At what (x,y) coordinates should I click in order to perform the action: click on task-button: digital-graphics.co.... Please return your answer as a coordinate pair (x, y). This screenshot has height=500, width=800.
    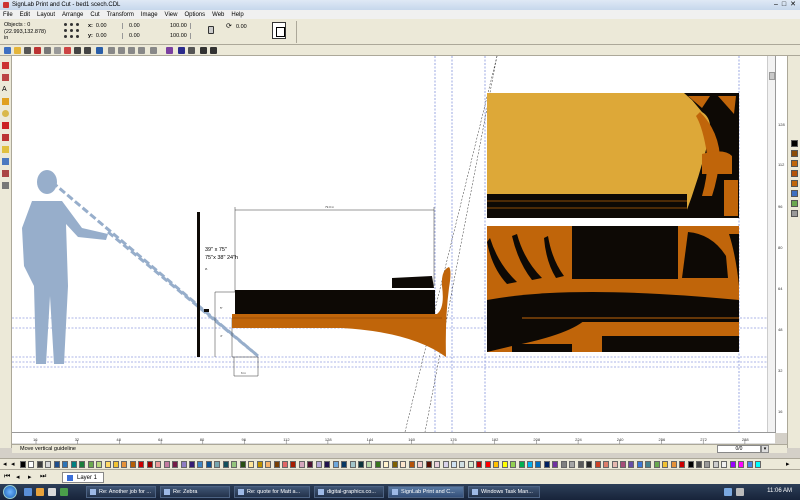
    Looking at the image, I should click on (349, 492).